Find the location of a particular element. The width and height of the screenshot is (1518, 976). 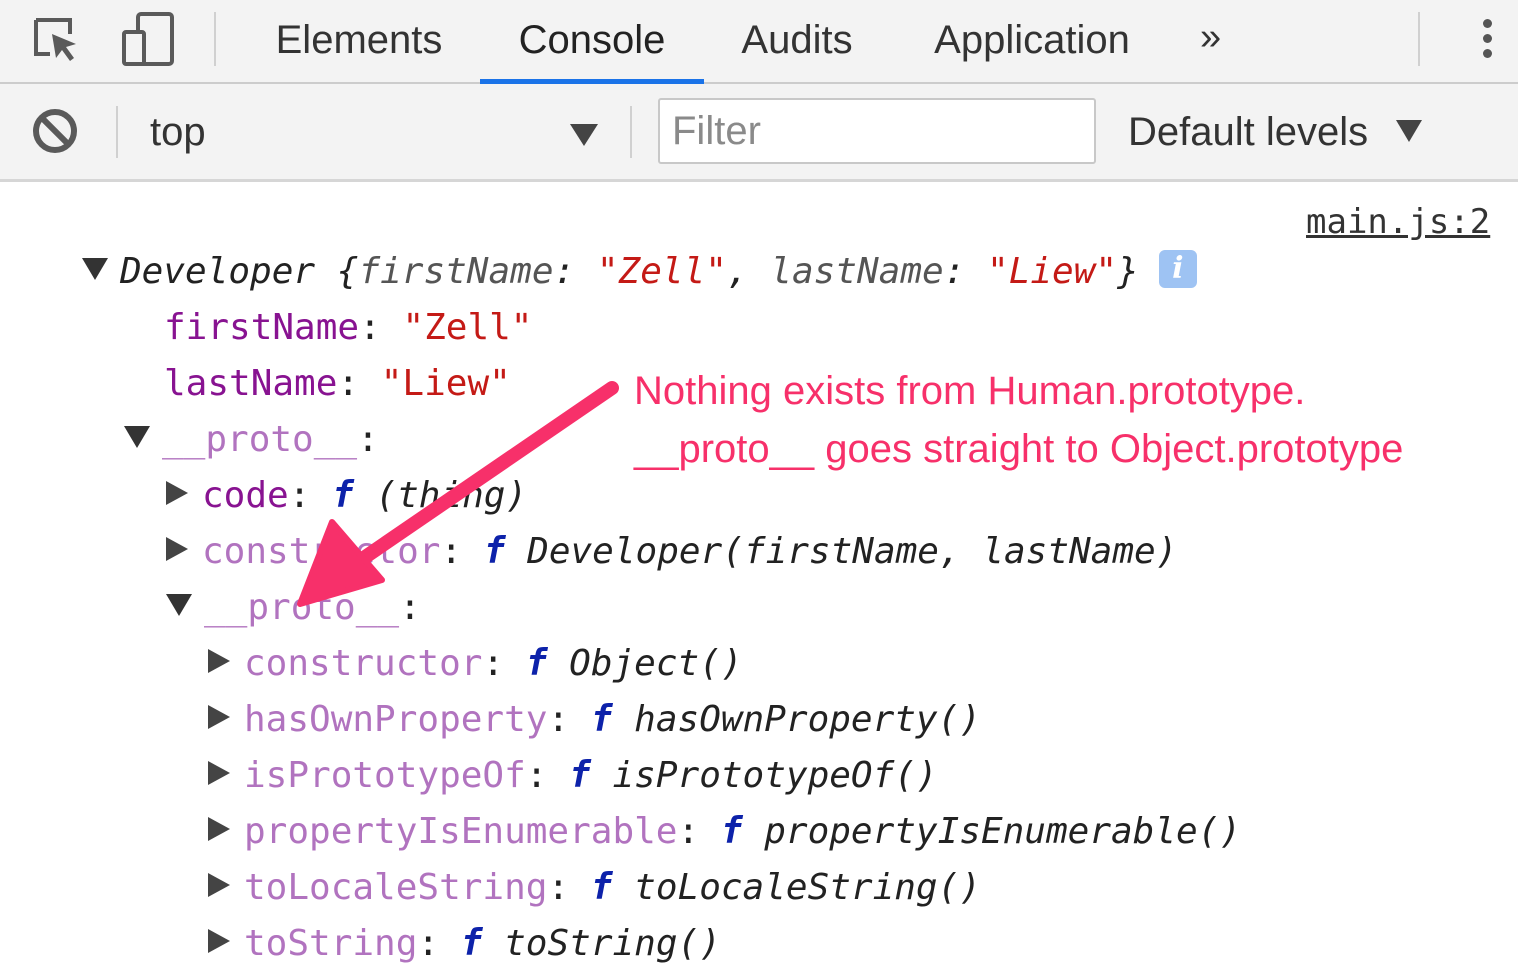

function-signature: Developer(firstName, lastName) is located at coordinates (852, 551).